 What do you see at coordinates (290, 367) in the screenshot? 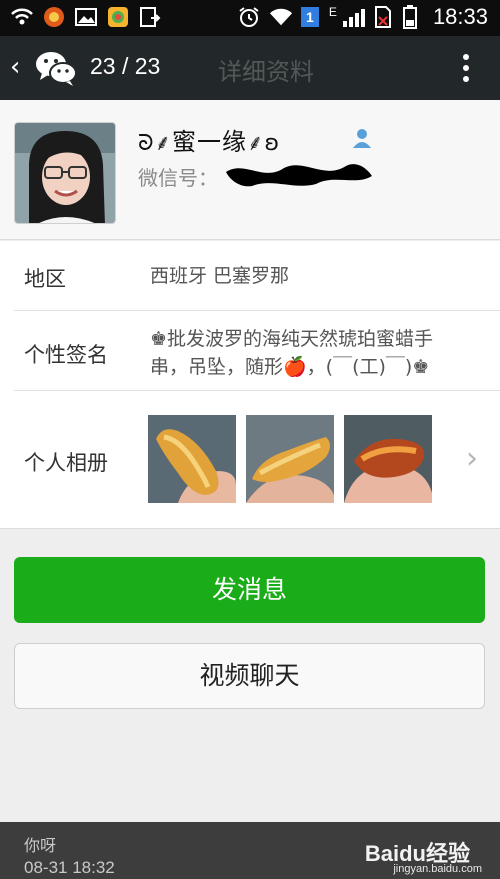
I see `signature-line: 串，吊坠，随形🍎，(￣(工)￣)♚` at bounding box center [290, 367].